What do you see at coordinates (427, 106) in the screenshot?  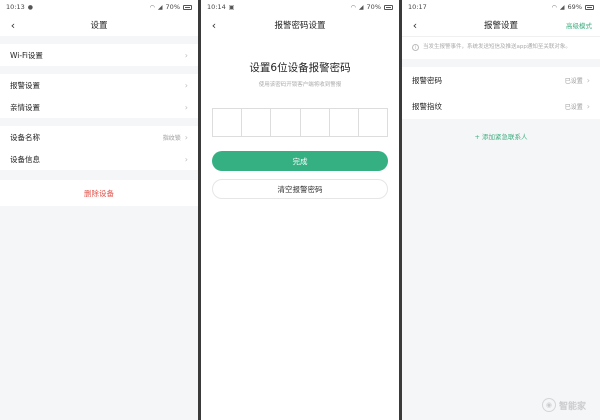 I see `settings-item-label: 报警指纹` at bounding box center [427, 106].